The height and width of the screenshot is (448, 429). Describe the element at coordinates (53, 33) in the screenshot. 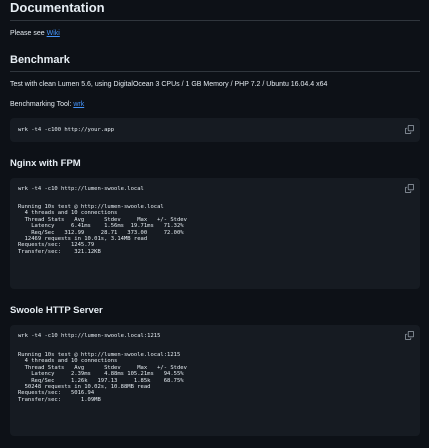

I see `wiki-link: Wiki` at that location.